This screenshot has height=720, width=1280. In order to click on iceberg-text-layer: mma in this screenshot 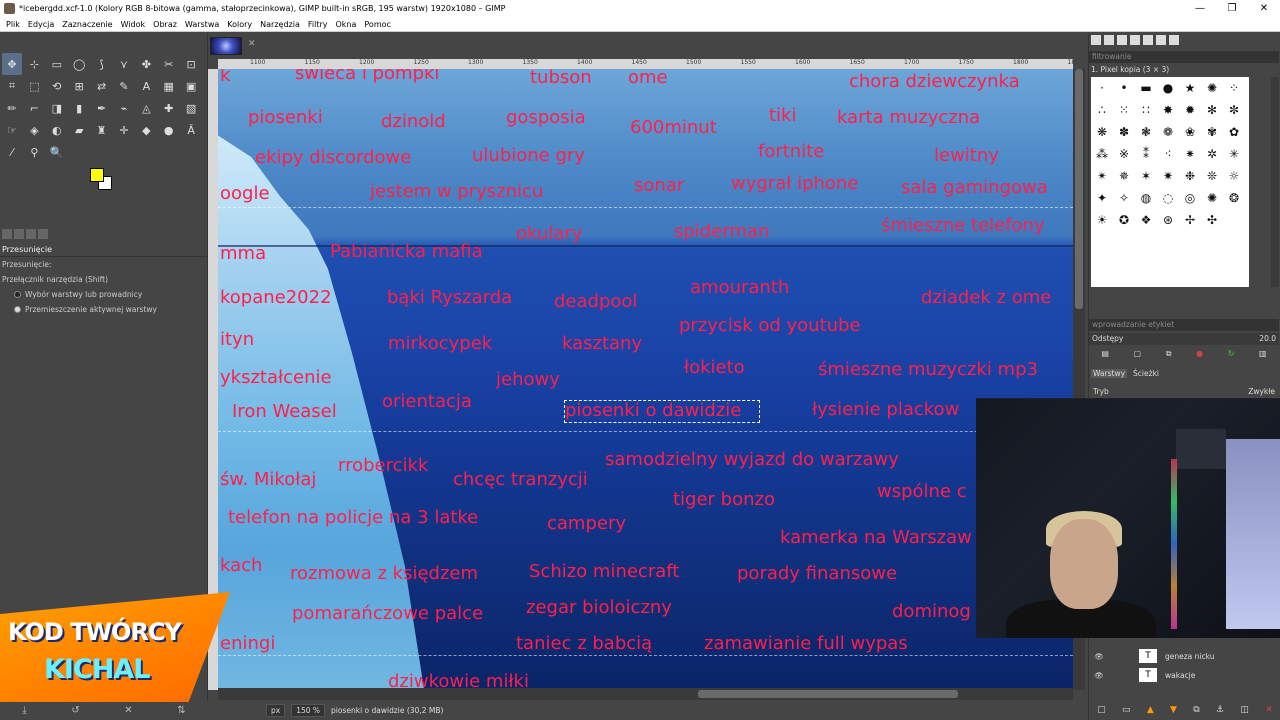, I will do `click(243, 254)`.